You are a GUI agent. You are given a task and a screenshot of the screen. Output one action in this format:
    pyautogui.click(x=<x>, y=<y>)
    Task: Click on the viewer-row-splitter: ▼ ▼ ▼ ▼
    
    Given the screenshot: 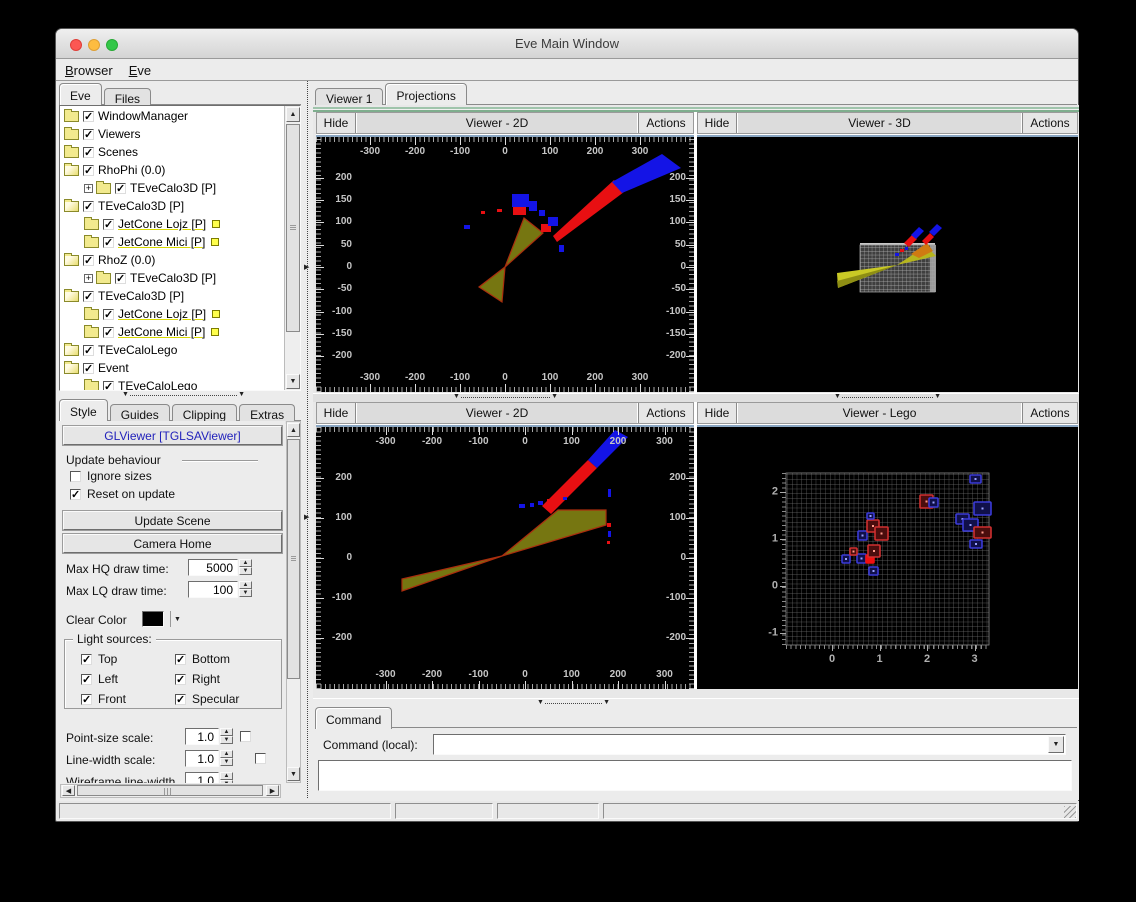 What is the action you would take?
    pyautogui.click(x=696, y=397)
    